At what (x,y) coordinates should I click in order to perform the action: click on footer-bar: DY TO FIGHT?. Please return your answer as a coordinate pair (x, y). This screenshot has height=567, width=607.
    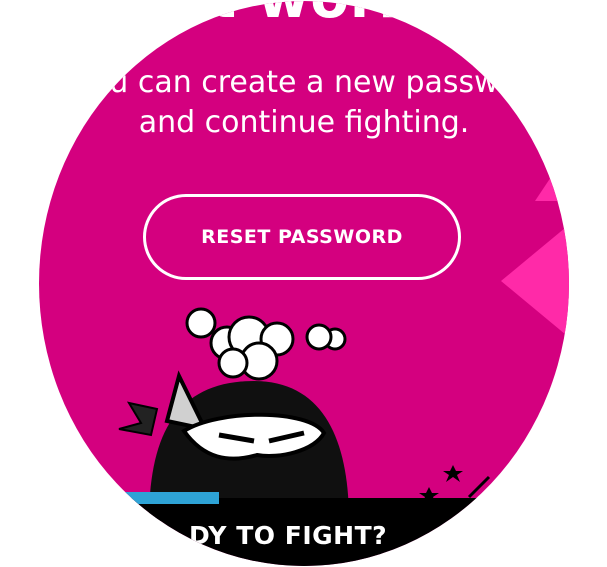
    Looking at the image, I should click on (304, 529).